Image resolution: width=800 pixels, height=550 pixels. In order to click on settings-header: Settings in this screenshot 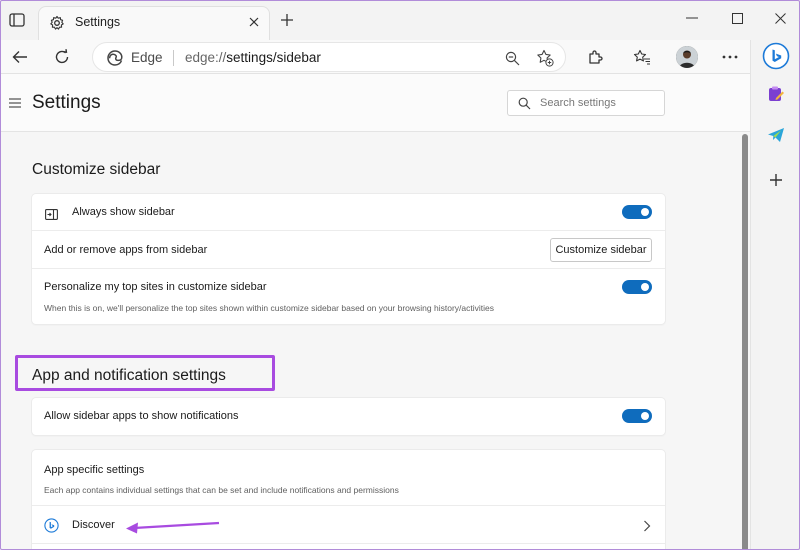, I will do `click(375, 103)`.